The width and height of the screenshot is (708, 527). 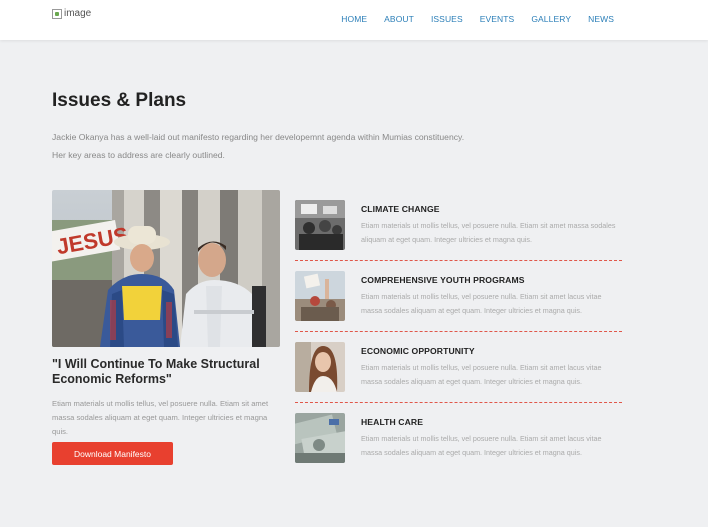 I want to click on issue-title: CLIMATE CHANGE, so click(x=400, y=209).